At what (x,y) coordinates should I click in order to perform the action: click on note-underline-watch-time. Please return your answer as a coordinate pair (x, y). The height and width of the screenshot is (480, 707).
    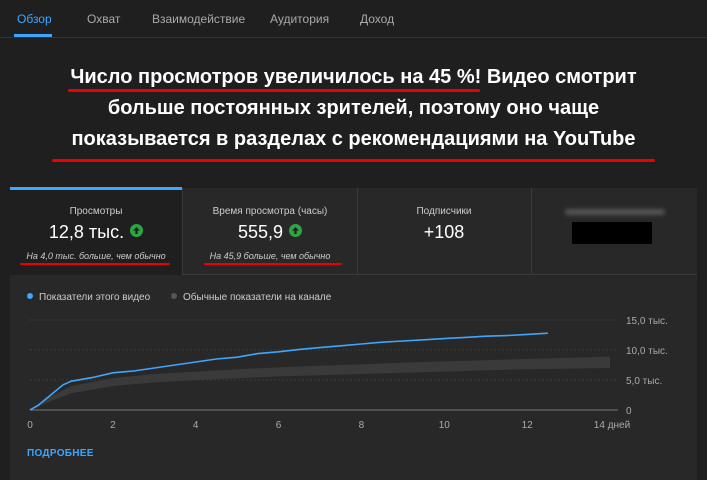
    Looking at the image, I should click on (273, 264).